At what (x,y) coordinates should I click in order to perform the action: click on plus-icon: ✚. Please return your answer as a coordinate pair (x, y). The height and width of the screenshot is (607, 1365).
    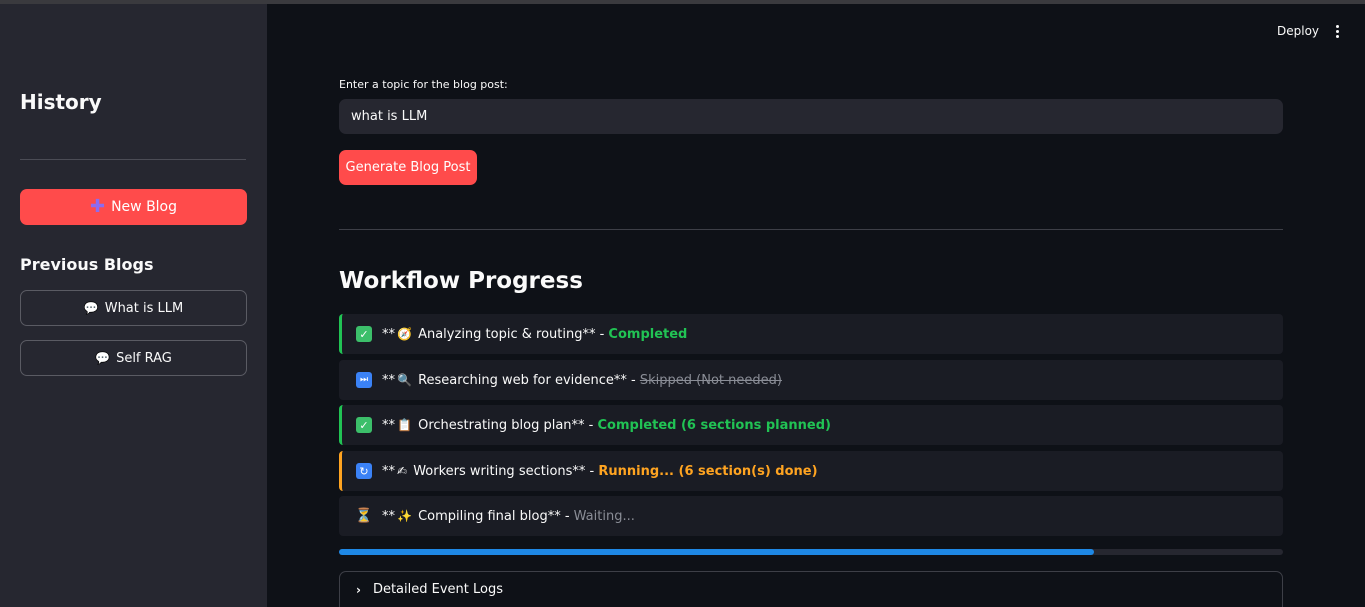
    Looking at the image, I should click on (97, 206).